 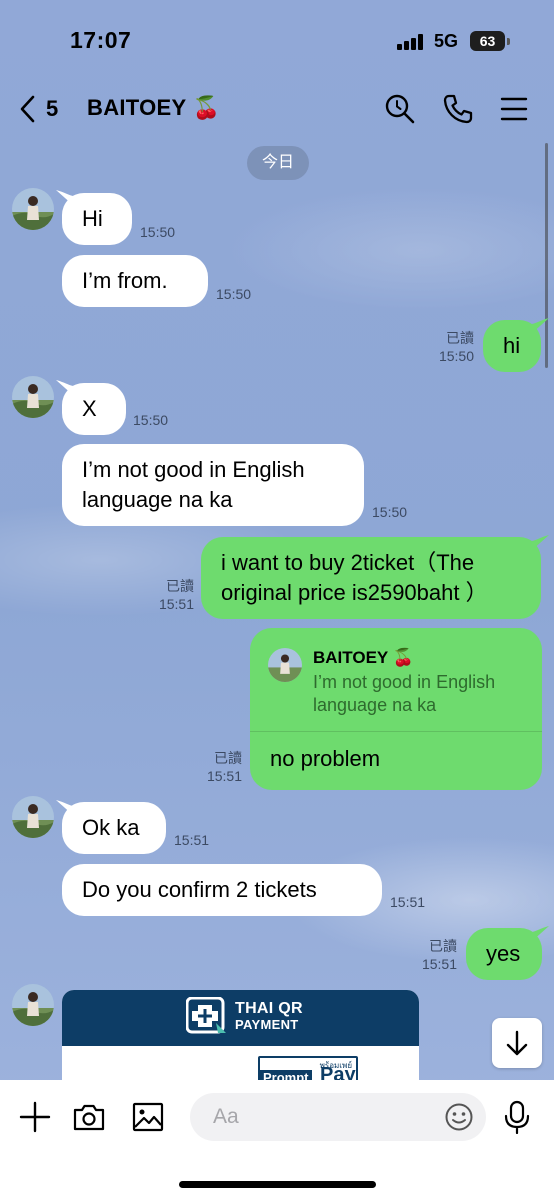 I want to click on image-icon, so click(x=148, y=1117).